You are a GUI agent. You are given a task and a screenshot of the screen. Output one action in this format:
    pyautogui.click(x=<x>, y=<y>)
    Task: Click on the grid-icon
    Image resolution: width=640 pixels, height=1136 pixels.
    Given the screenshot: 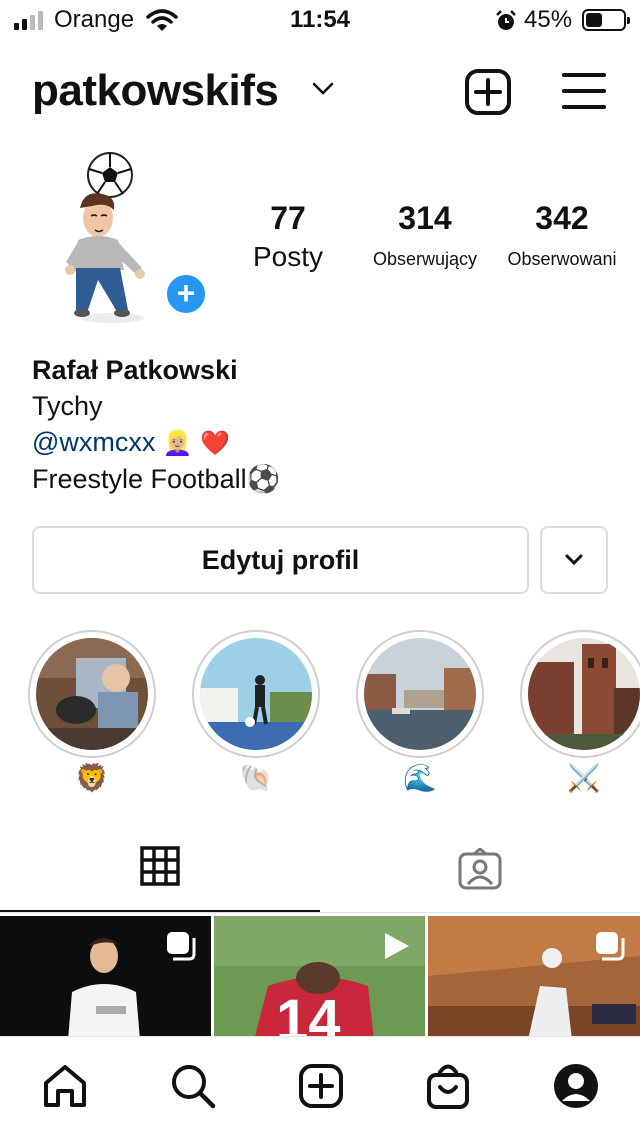 What is the action you would take?
    pyautogui.click(x=160, y=866)
    